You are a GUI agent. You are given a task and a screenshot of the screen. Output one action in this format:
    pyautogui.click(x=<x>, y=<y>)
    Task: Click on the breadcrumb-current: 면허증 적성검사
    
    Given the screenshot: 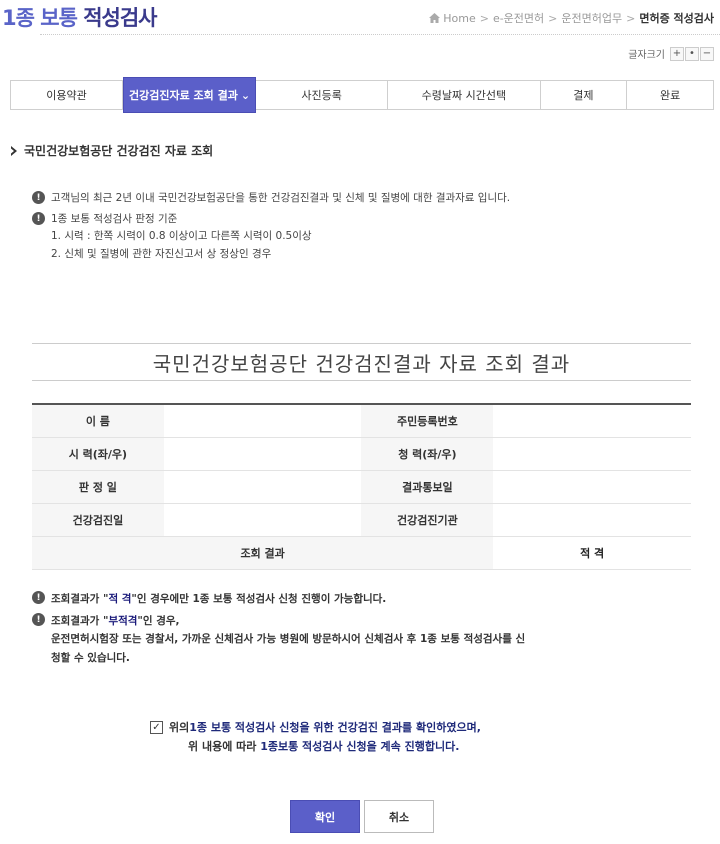 What is the action you would take?
    pyautogui.click(x=676, y=18)
    